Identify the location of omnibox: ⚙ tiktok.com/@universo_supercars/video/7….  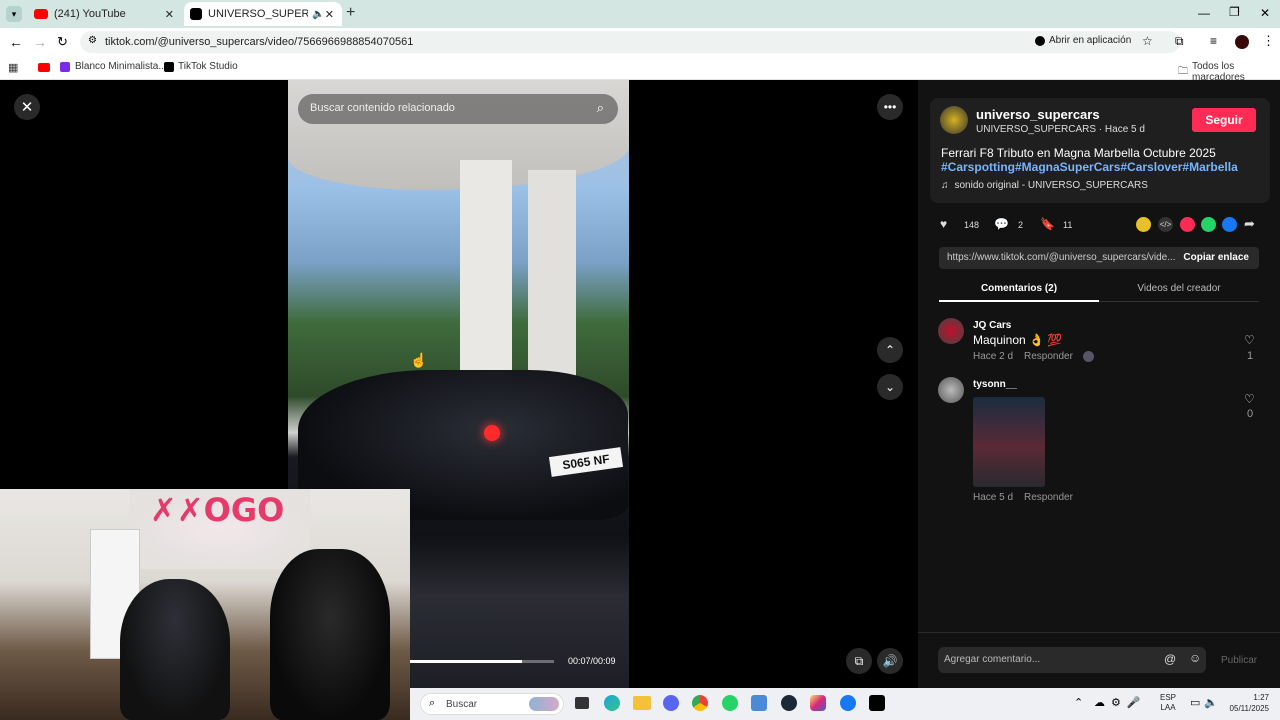
(630, 42).